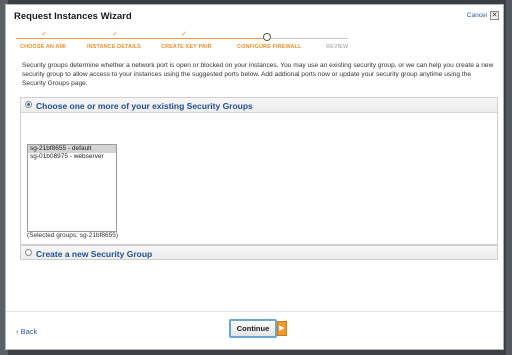  What do you see at coordinates (94, 254) in the screenshot?
I see `new-group-heading: Create a new Security Group` at bounding box center [94, 254].